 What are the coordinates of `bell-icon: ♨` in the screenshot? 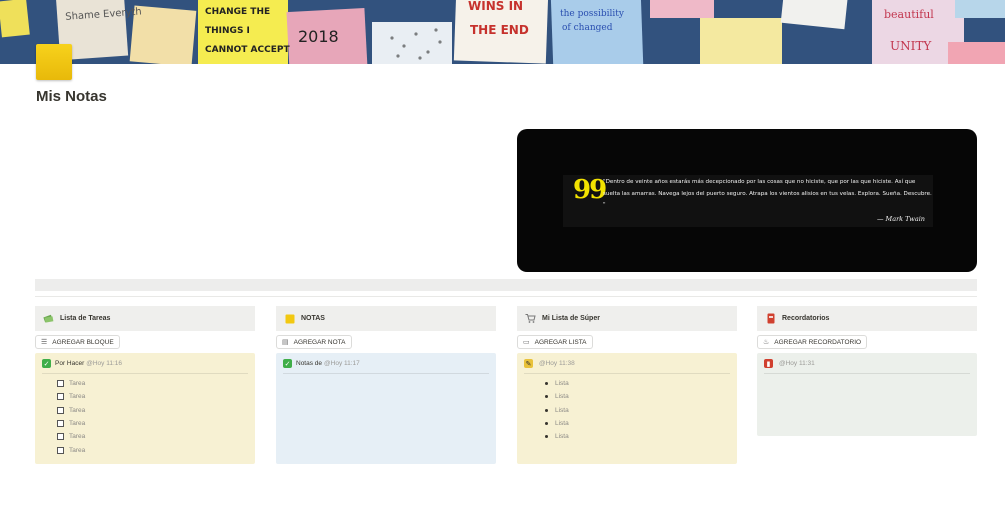 It's located at (766, 342).